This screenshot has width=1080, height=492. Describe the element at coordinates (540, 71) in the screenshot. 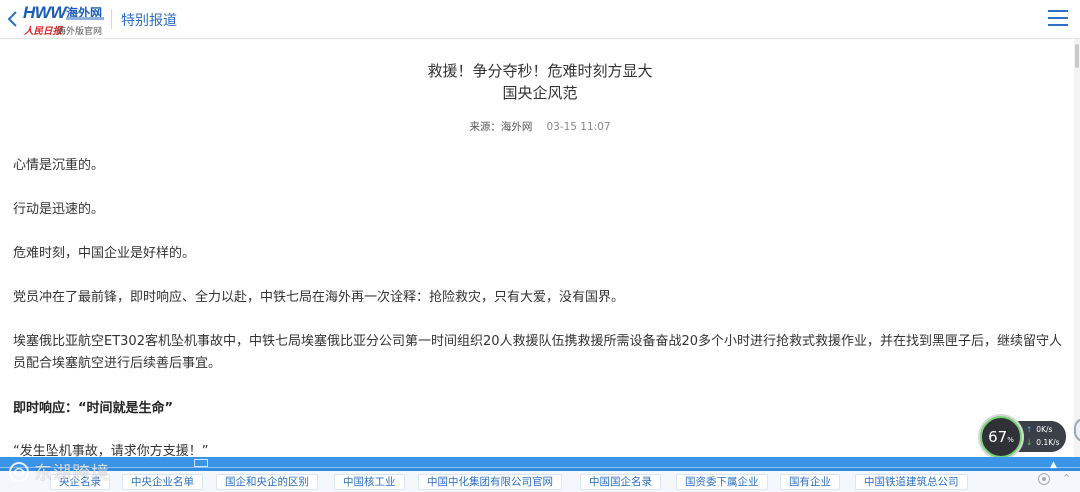

I see `article-title-line-1: 救援！争分夺秒！危难时刻方显大` at that location.